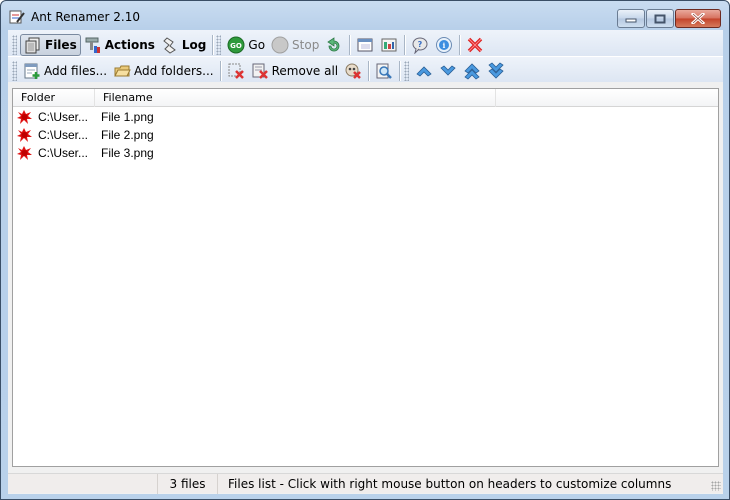  I want to click on go-label: Go, so click(257, 45).